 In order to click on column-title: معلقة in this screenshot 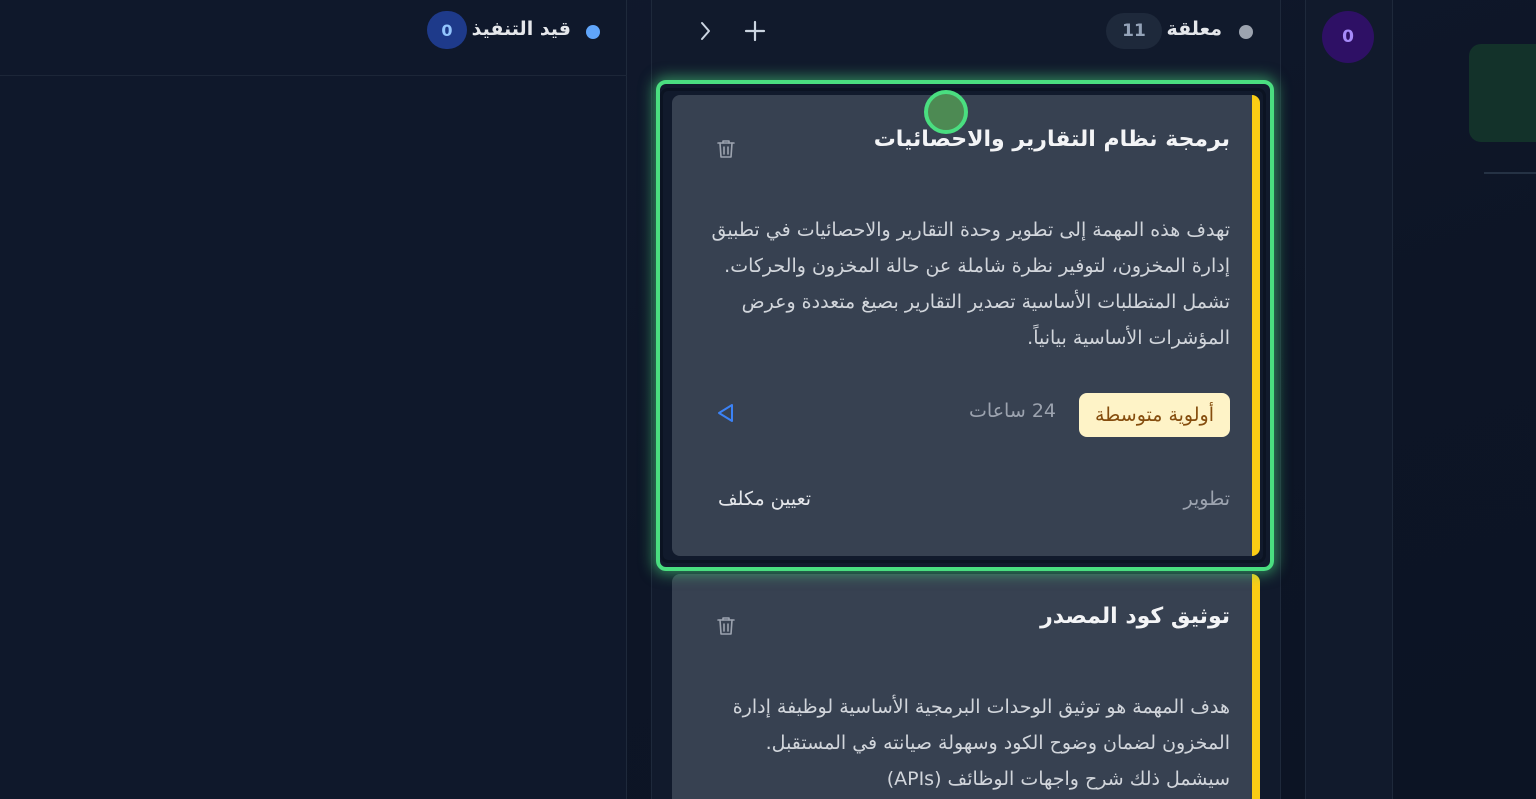, I will do `click(1194, 29)`.